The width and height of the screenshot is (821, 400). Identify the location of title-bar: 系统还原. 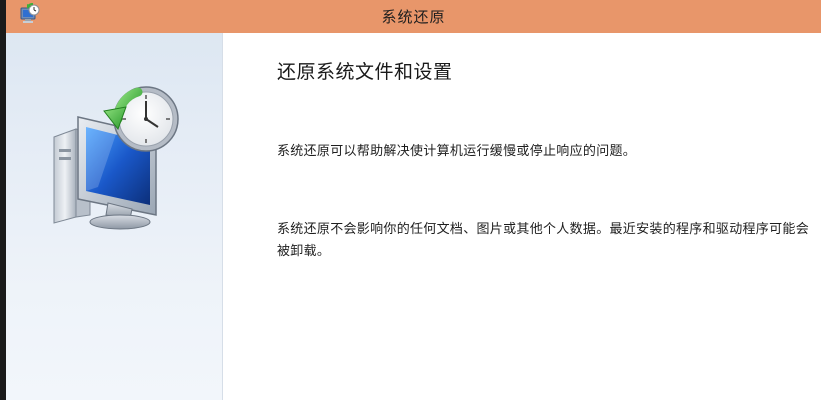
(413, 16).